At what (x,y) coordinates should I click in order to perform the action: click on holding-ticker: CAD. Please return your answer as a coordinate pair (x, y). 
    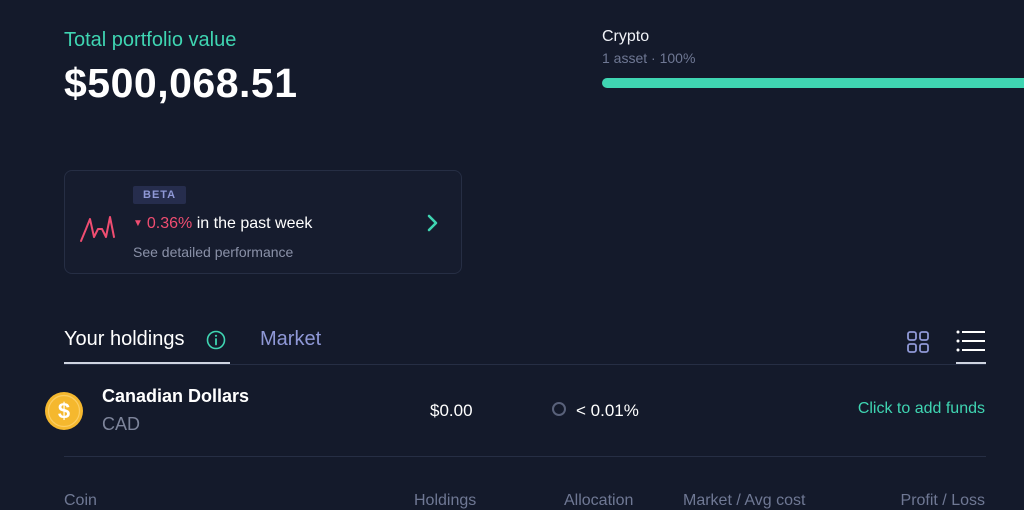
    Looking at the image, I should click on (121, 424).